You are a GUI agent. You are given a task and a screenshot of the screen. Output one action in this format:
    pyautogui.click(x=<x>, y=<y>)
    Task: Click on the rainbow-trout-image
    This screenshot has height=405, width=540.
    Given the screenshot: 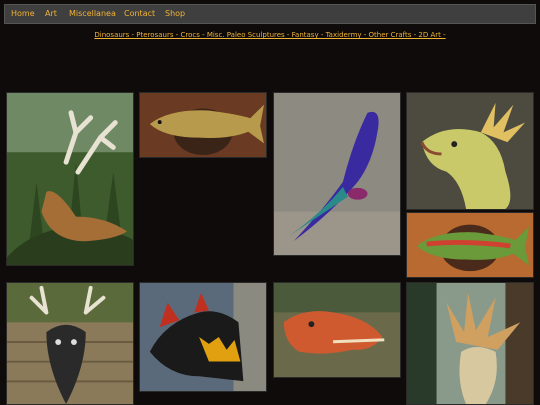 What is the action you would take?
    pyautogui.click(x=470, y=245)
    